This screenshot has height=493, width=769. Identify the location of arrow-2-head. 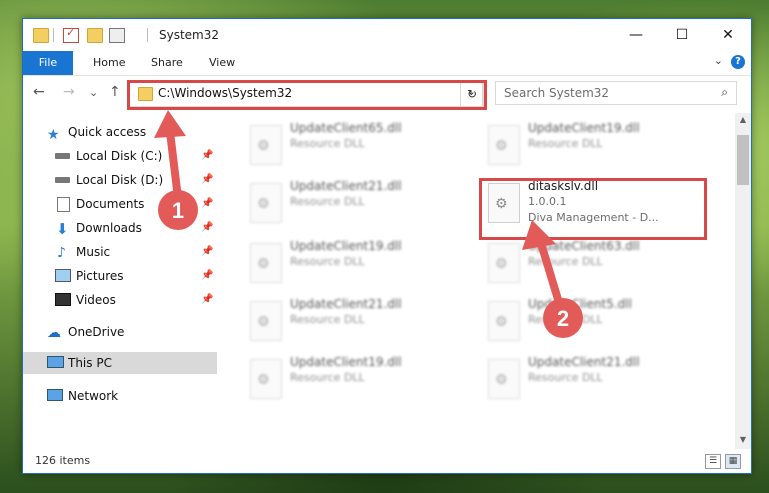
(539, 235).